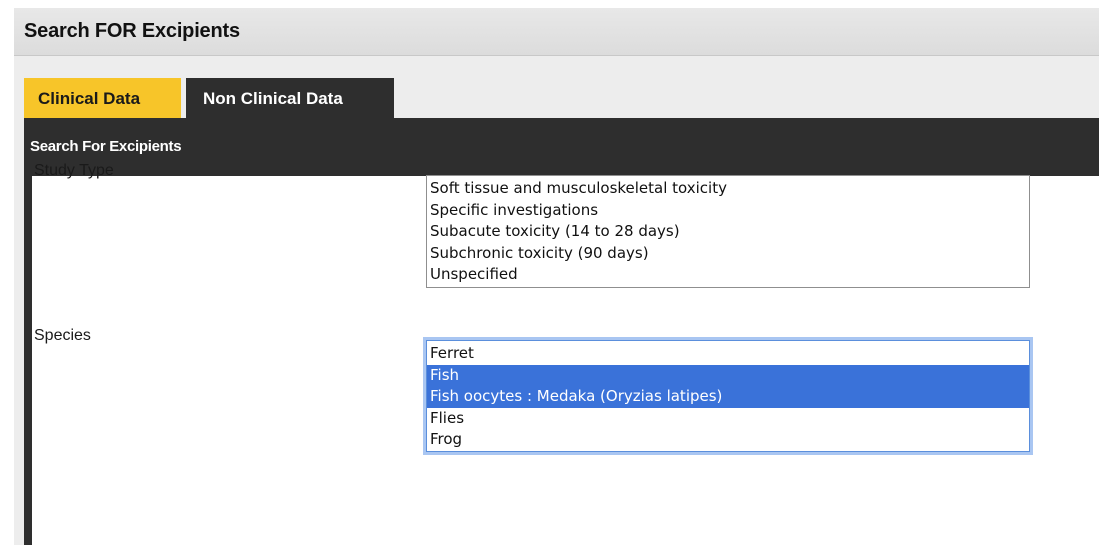 Image resolution: width=1099 pixels, height=545 pixels. Describe the element at coordinates (728, 275) in the screenshot. I see `study-type-option: Unspecified` at that location.